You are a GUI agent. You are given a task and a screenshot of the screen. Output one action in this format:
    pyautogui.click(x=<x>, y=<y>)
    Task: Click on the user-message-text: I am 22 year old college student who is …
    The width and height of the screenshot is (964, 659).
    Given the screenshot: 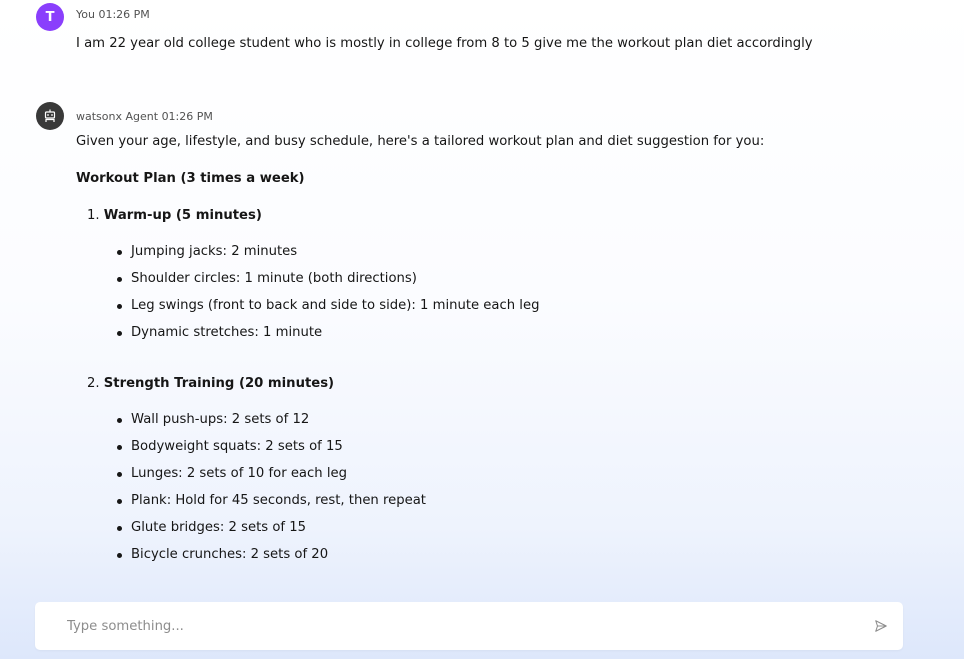 What is the action you would take?
    pyautogui.click(x=444, y=43)
    